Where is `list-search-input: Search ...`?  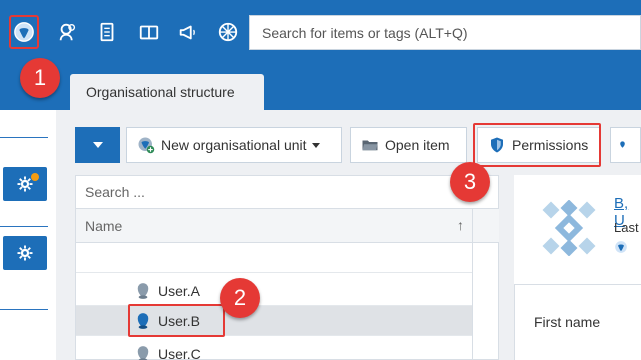 list-search-input: Search ... is located at coordinates (287, 192).